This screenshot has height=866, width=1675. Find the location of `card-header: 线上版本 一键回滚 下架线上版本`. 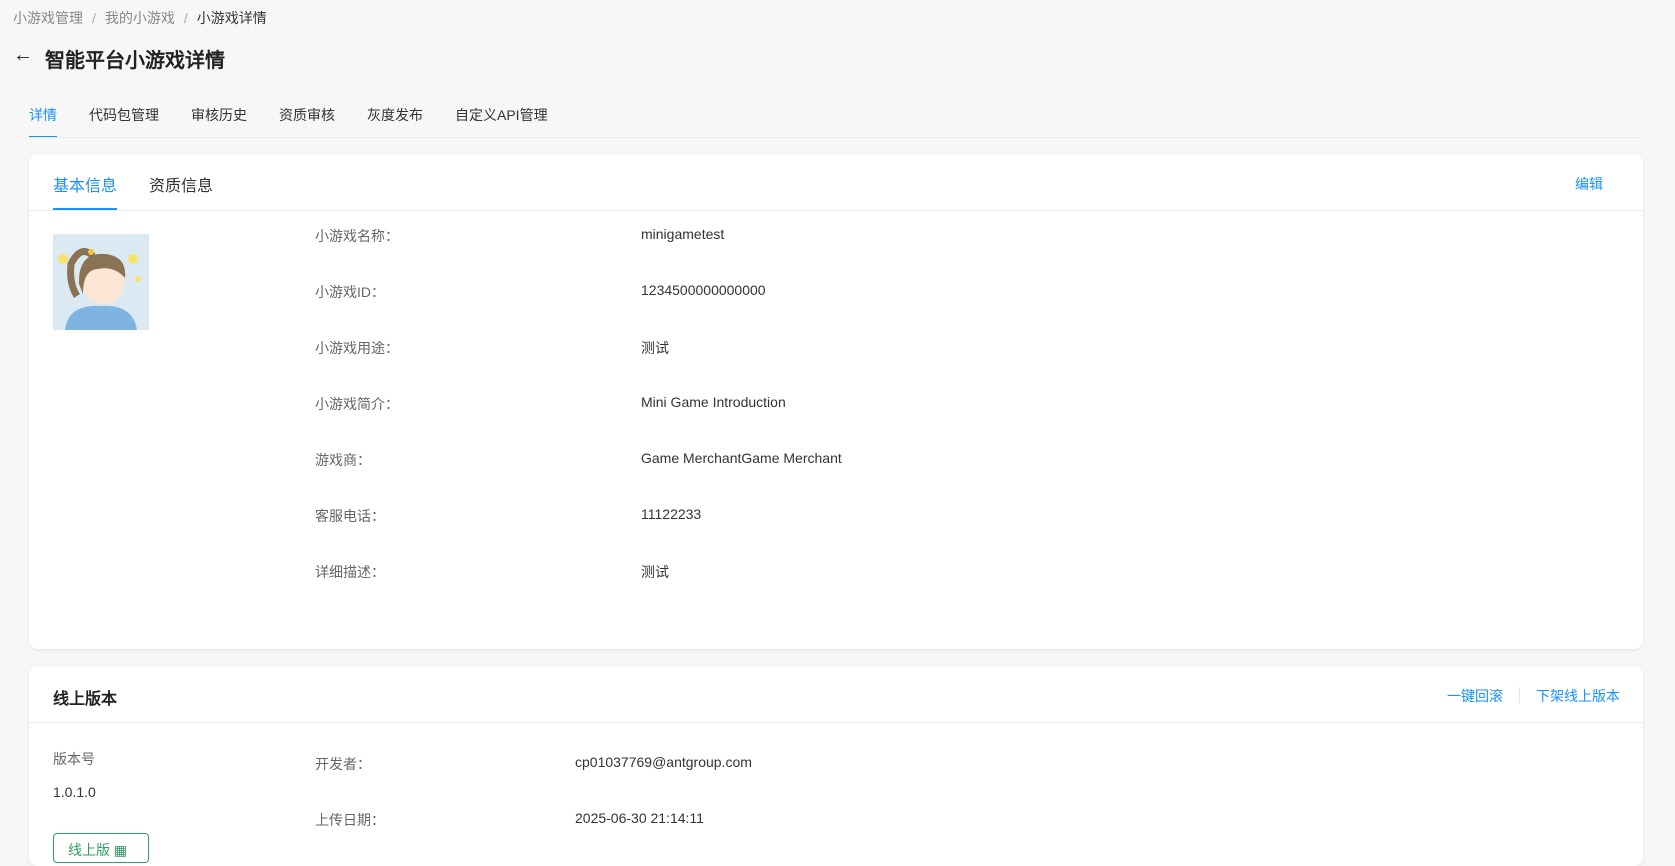

card-header: 线上版本 一键回滚 下架线上版本 is located at coordinates (836, 694).